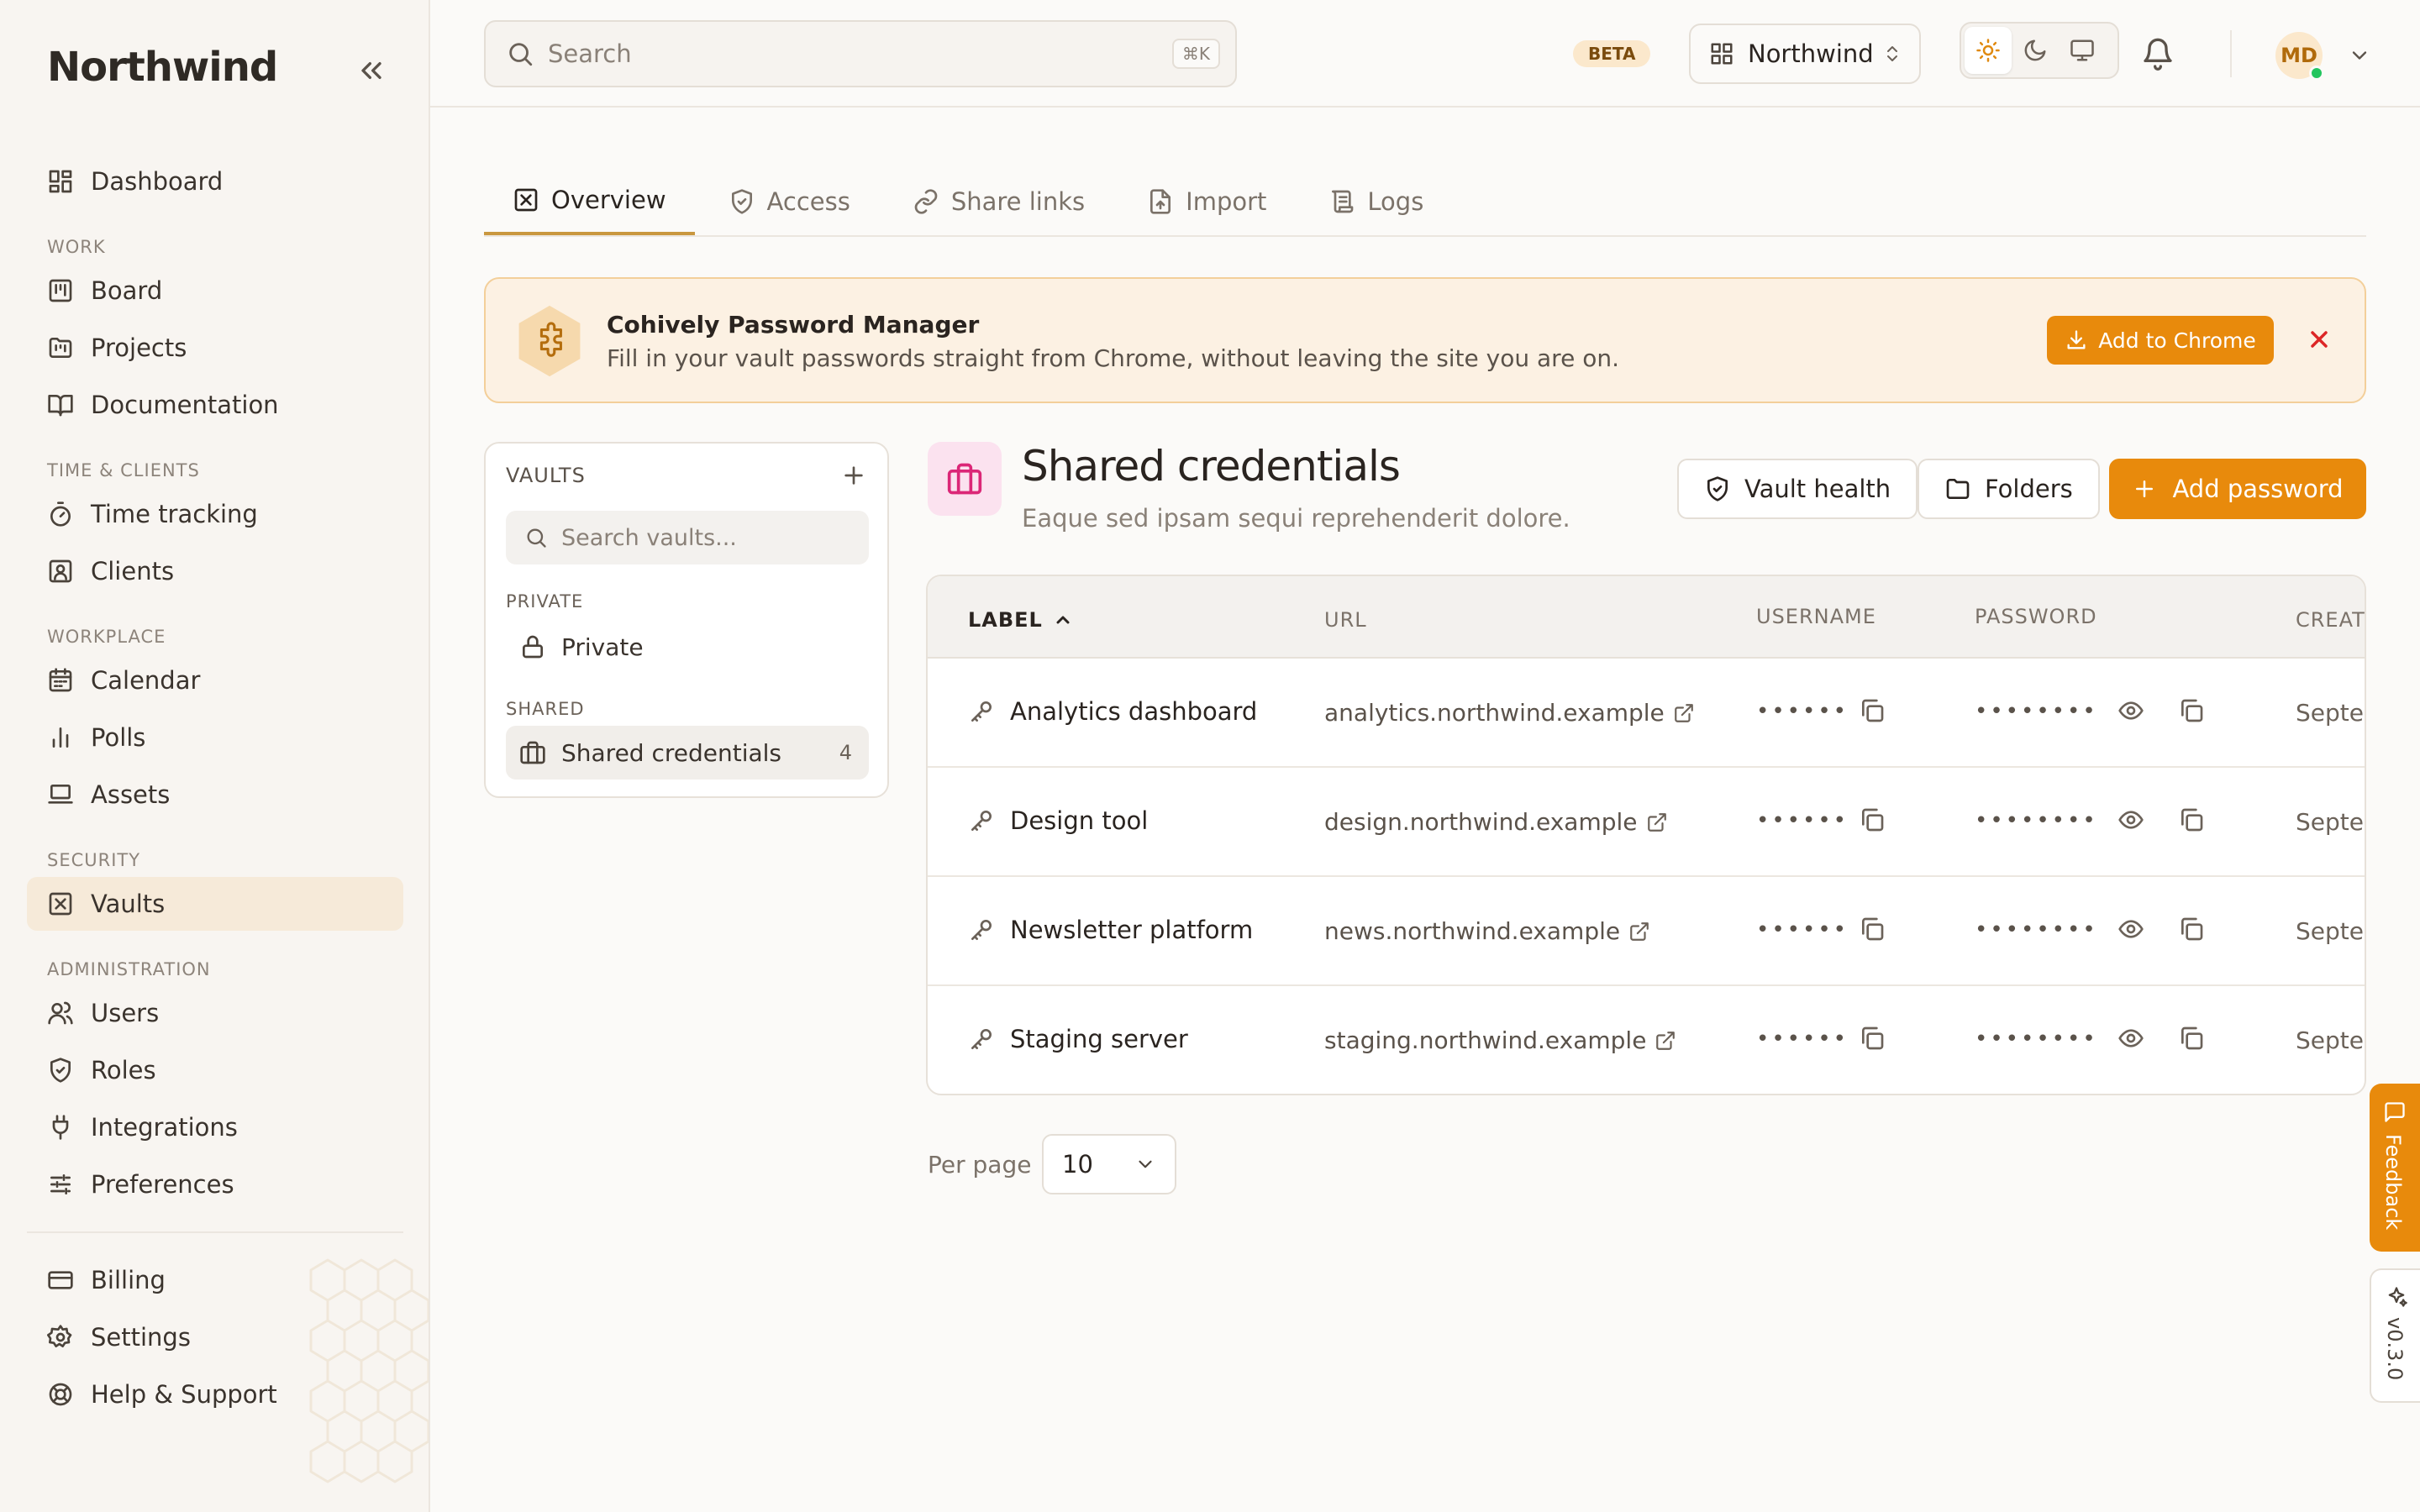  I want to click on folders-button: Folders, so click(2009, 489).